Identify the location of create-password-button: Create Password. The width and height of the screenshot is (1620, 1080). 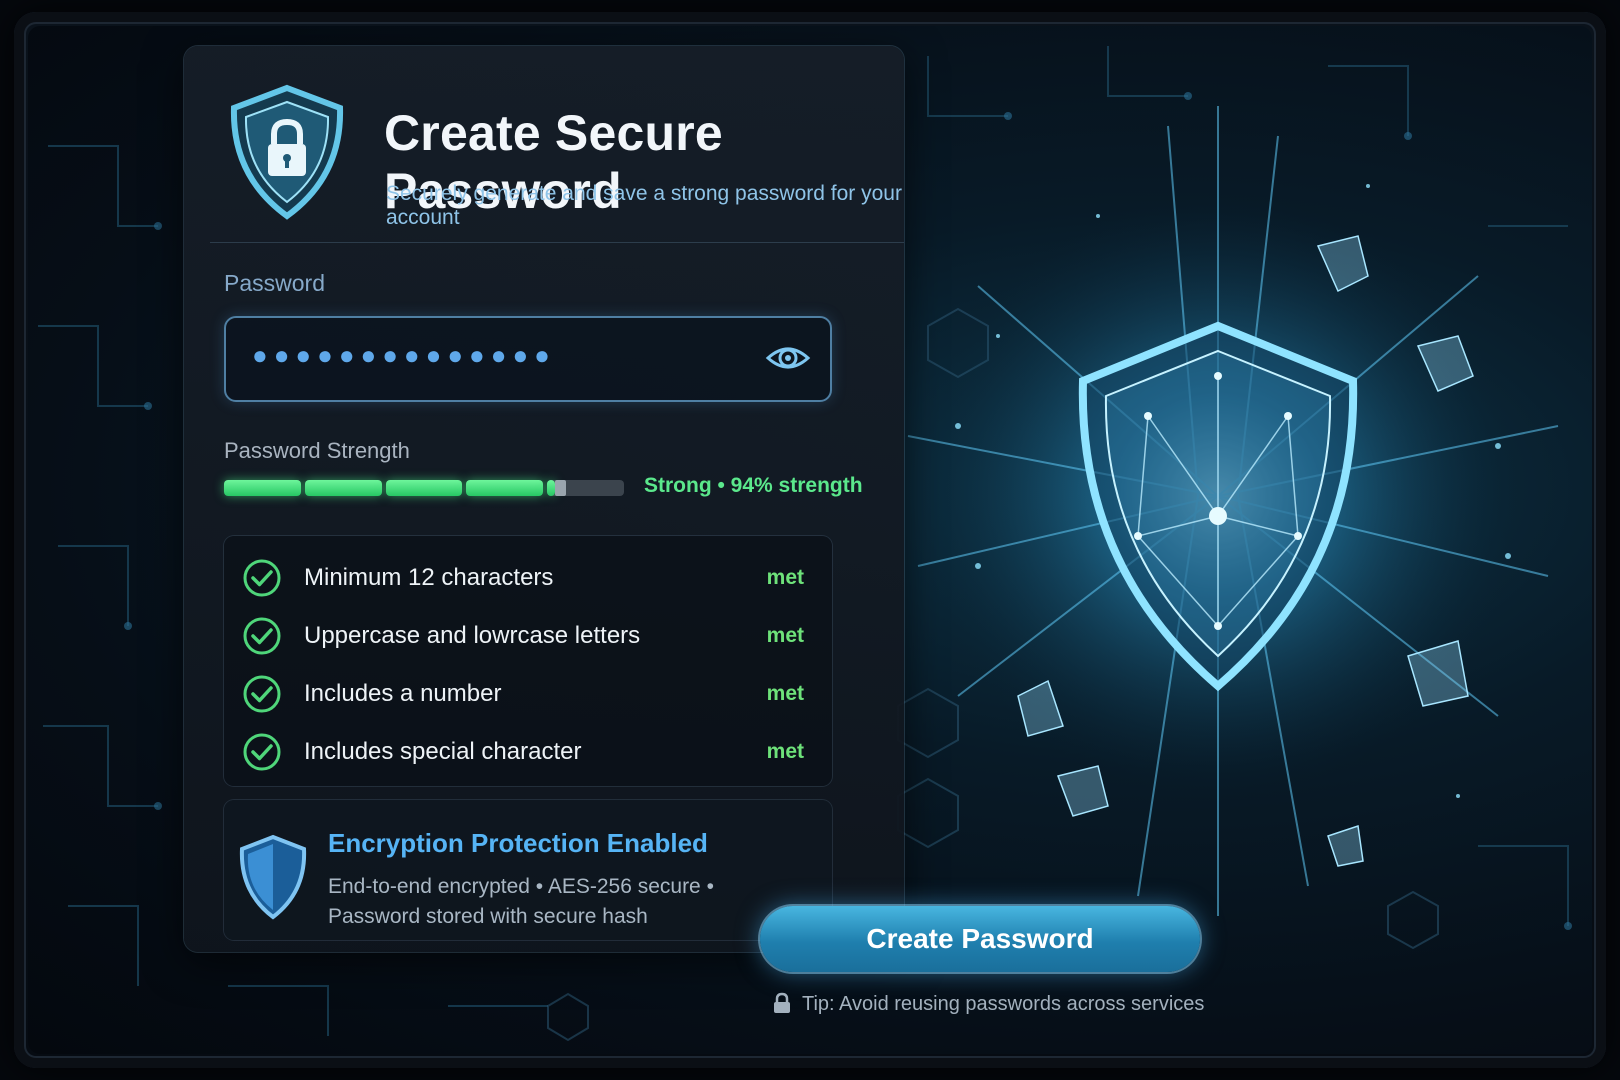
(980, 939).